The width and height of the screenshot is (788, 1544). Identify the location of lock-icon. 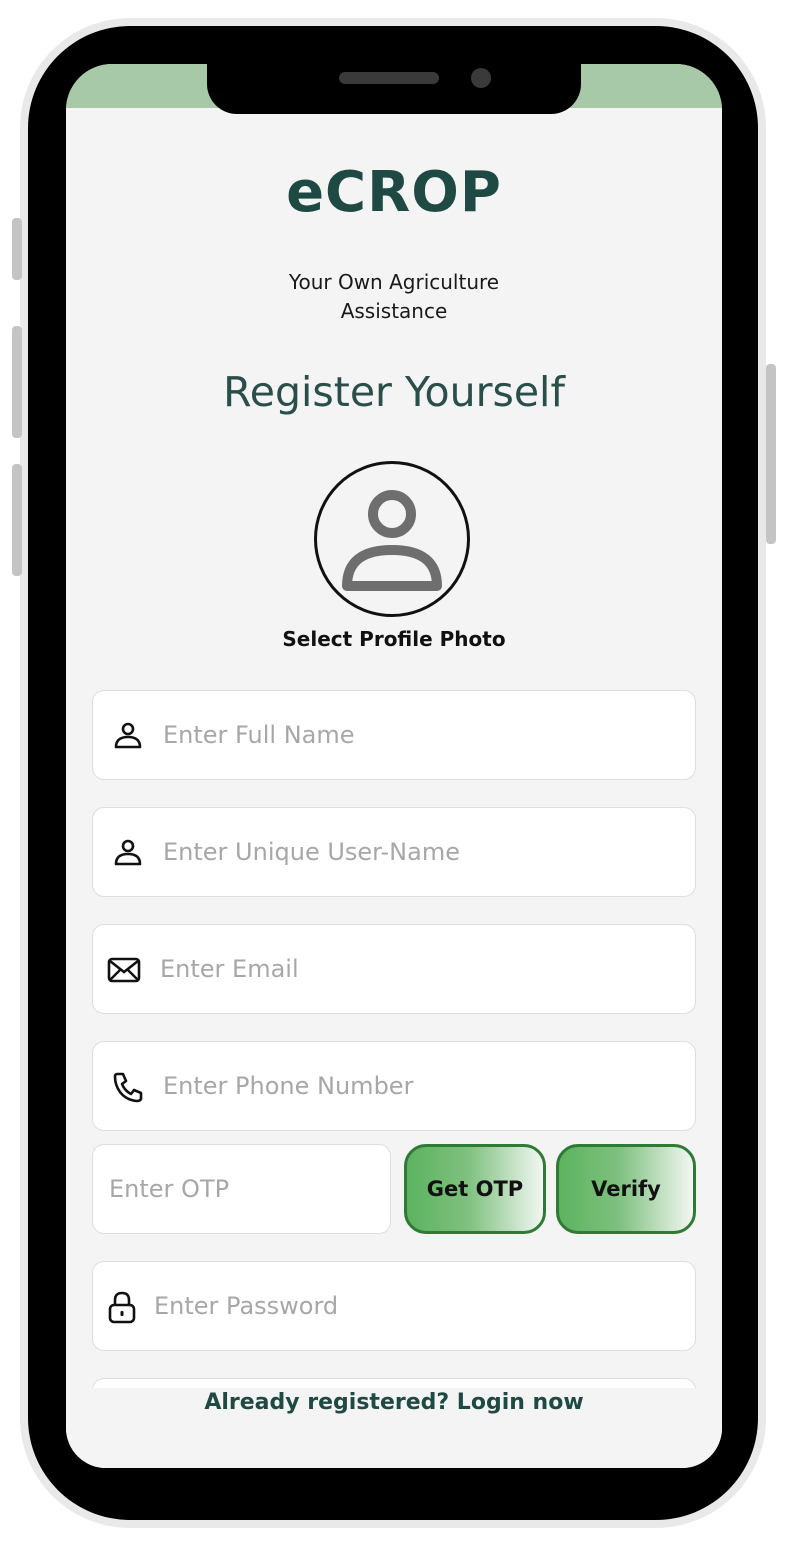
(122, 1307).